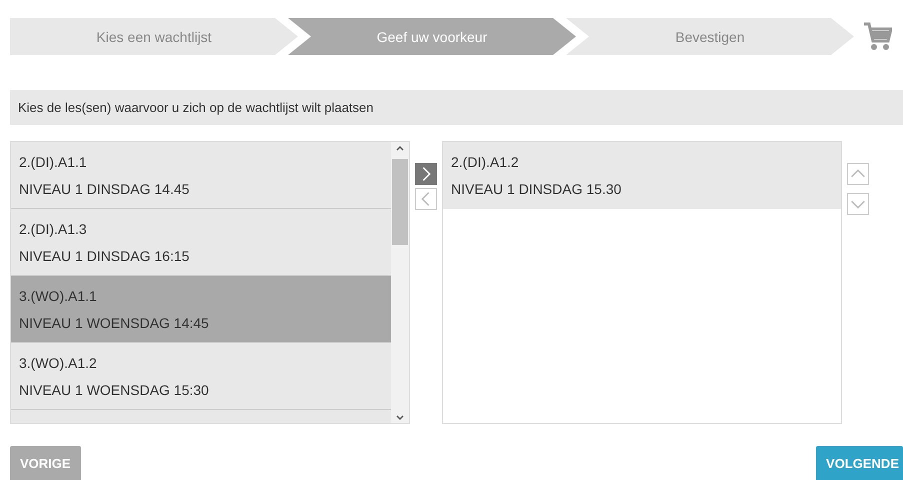  What do you see at coordinates (53, 162) in the screenshot?
I see `lesson-code: 2.(DI).A1.1` at bounding box center [53, 162].